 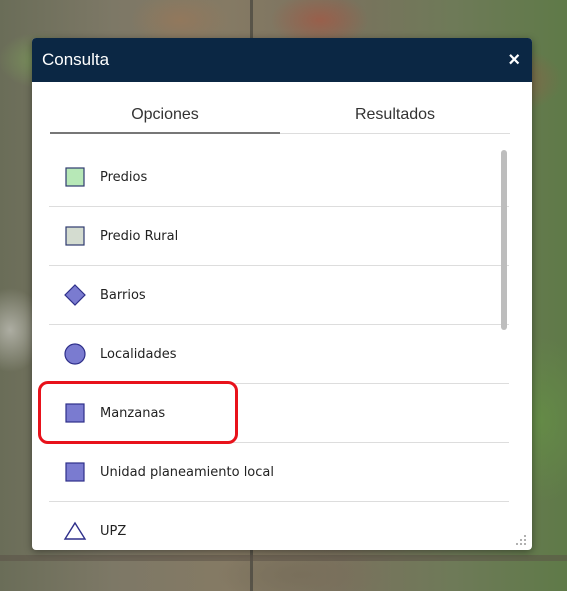 What do you see at coordinates (139, 236) in the screenshot?
I see `list-item-label: Predio Rural` at bounding box center [139, 236].